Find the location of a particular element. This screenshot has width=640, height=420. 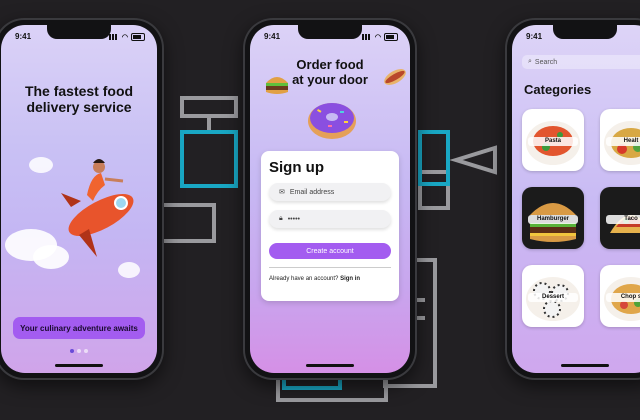

search-input: ⌕ Search is located at coordinates (581, 62).